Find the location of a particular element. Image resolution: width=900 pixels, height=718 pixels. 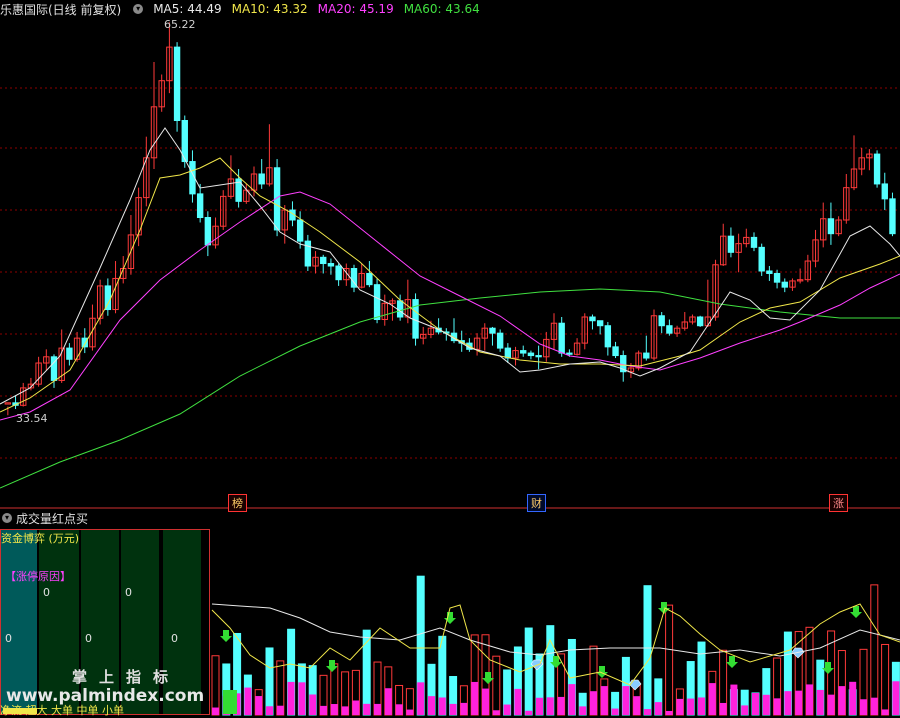

zero-value-3: 0 is located at coordinates (8, 638).